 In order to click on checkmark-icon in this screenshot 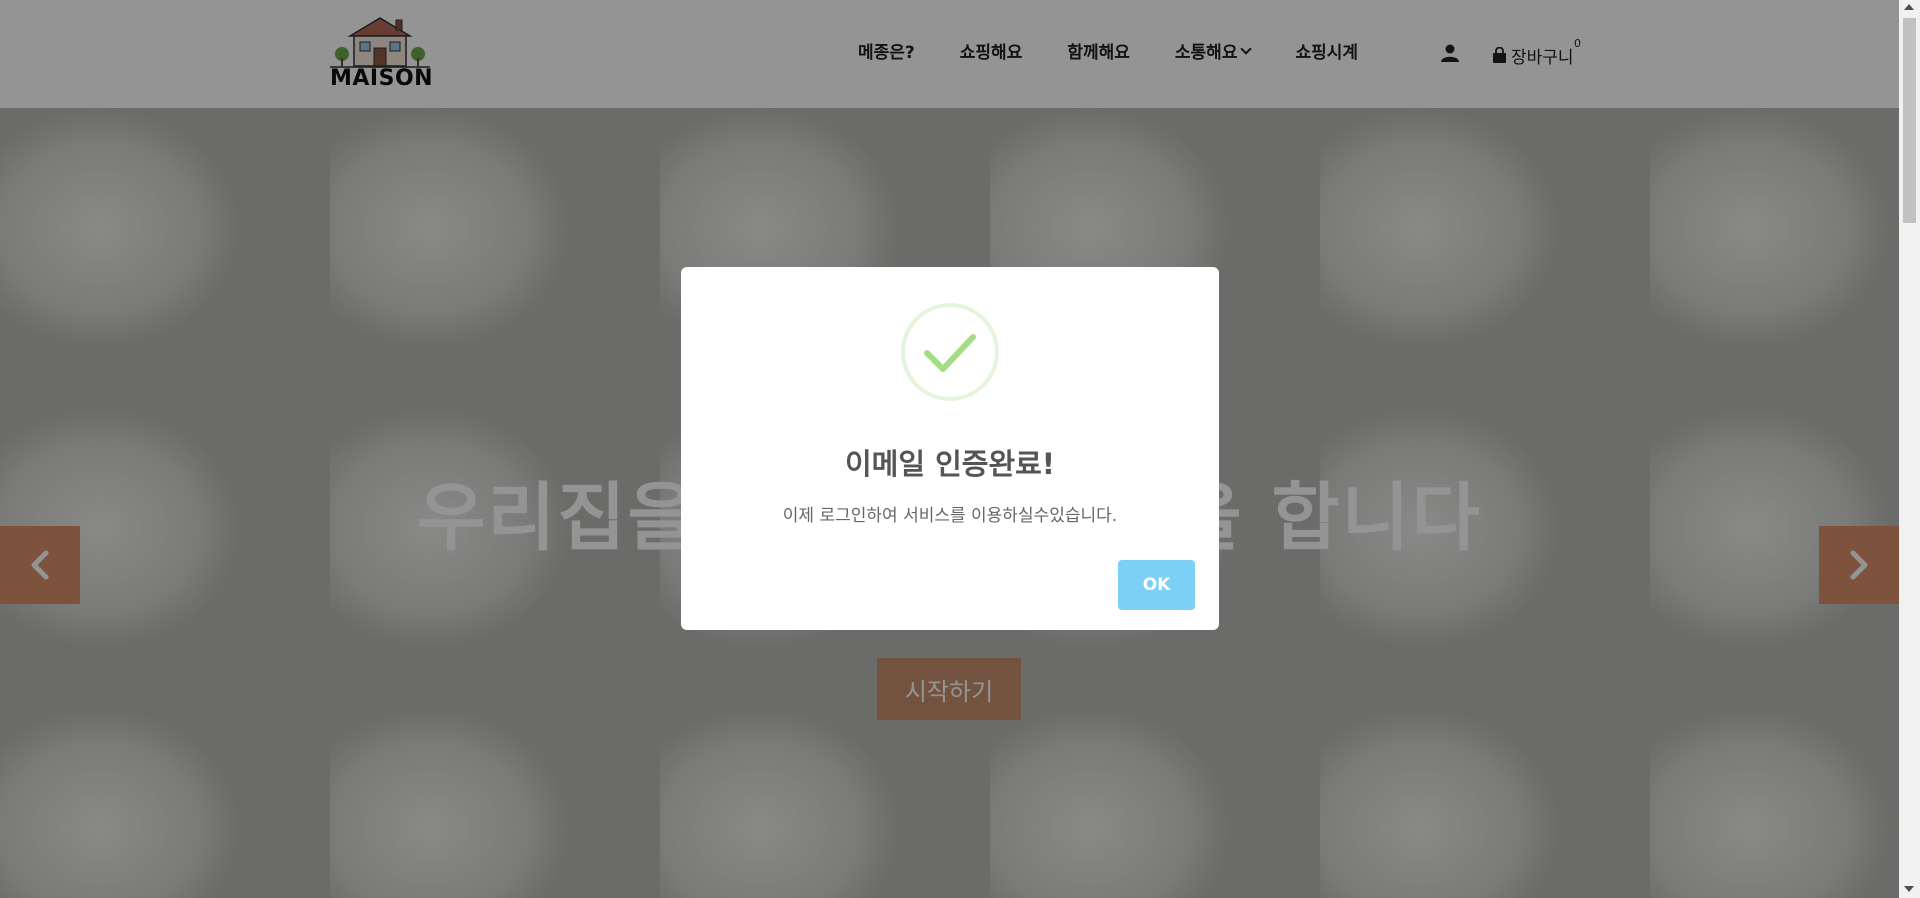, I will do `click(950, 353)`.